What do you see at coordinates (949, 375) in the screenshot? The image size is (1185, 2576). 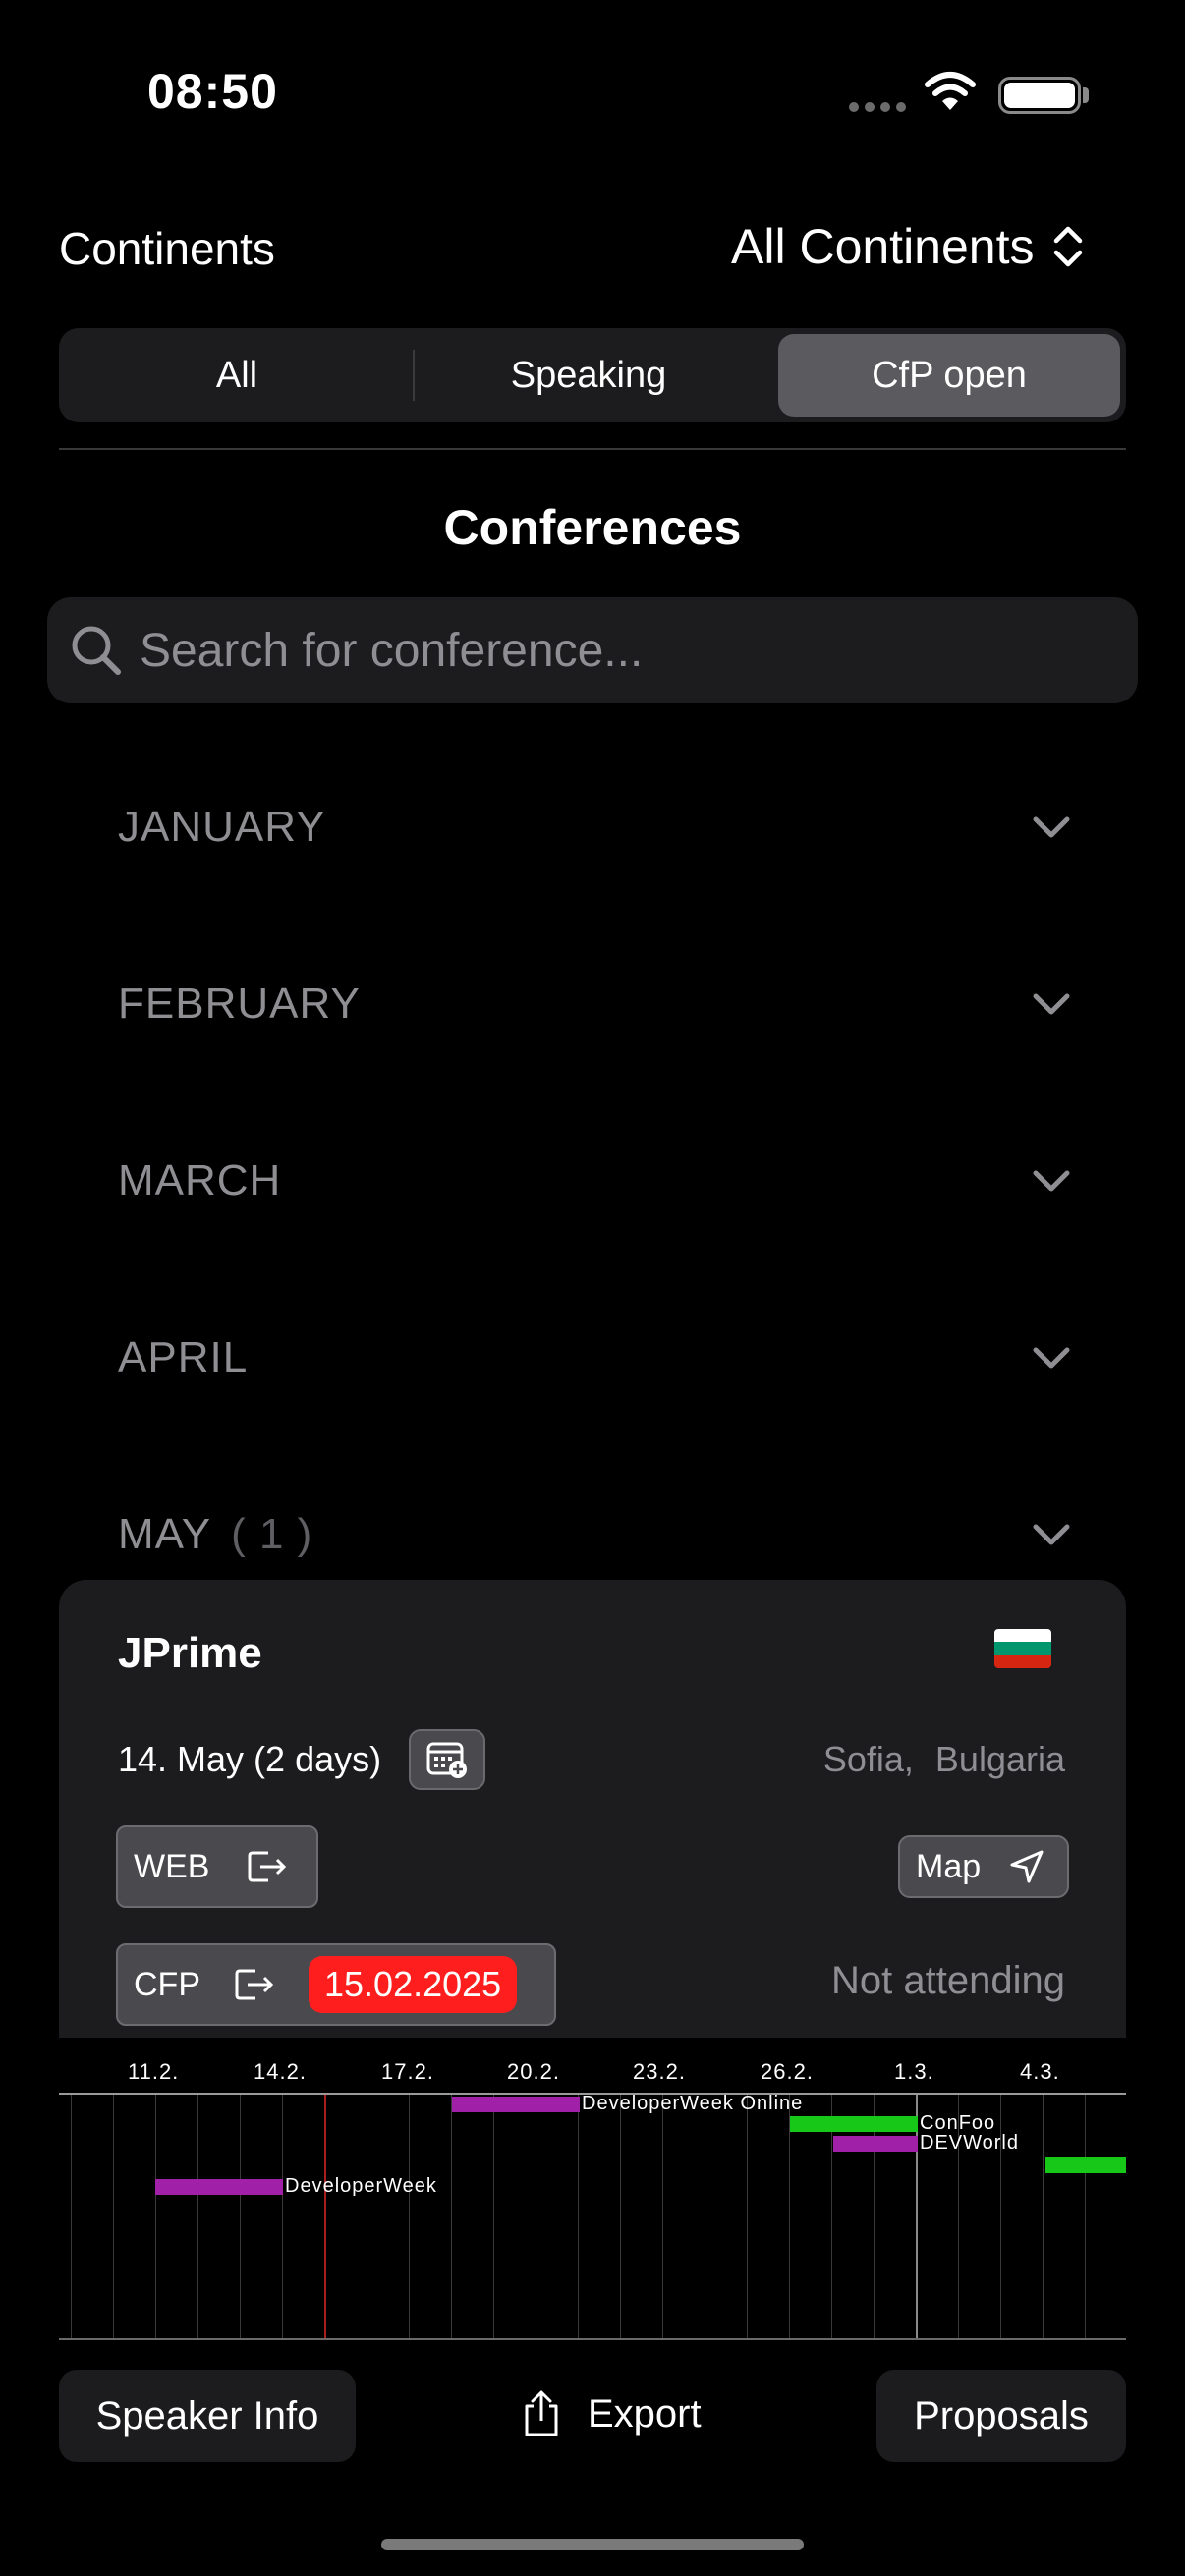 I see `segment-cfp-open: CfP open` at bounding box center [949, 375].